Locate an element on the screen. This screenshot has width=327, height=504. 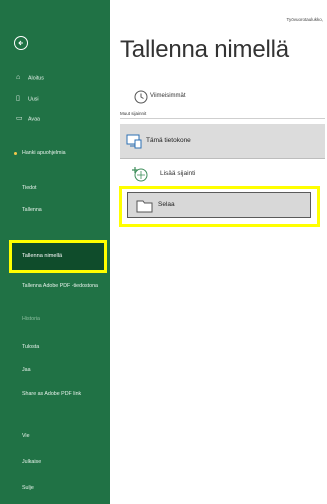
sidebar-item-get-addins: Hanki apuohjelmia is located at coordinates (63, 153).